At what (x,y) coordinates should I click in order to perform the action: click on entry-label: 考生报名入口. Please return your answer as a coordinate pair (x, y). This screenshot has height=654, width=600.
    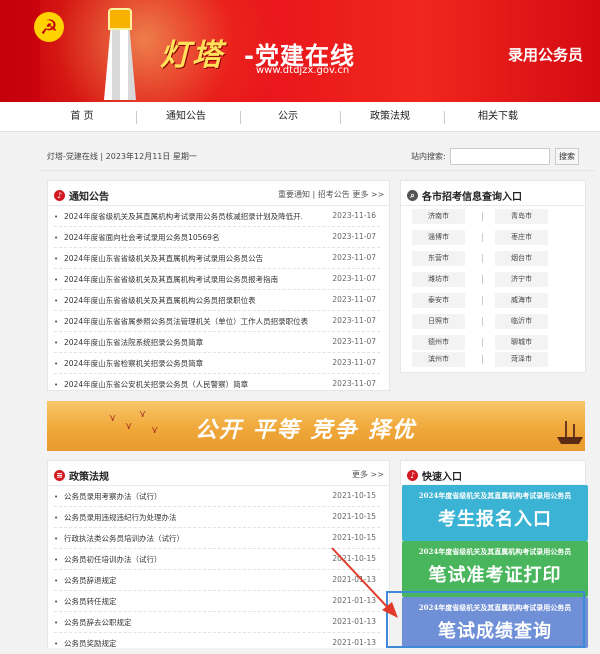
    Looking at the image, I should click on (495, 519).